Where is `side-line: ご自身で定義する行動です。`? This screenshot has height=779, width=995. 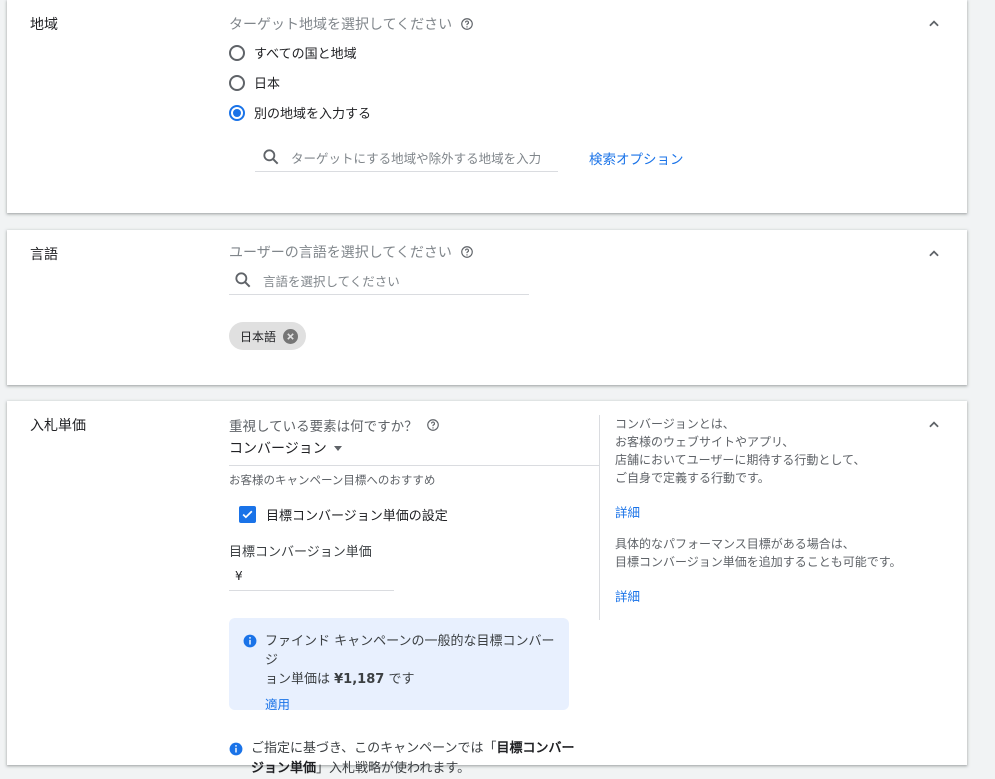
side-line: ご自身で定義する行動です。 is located at coordinates (692, 478).